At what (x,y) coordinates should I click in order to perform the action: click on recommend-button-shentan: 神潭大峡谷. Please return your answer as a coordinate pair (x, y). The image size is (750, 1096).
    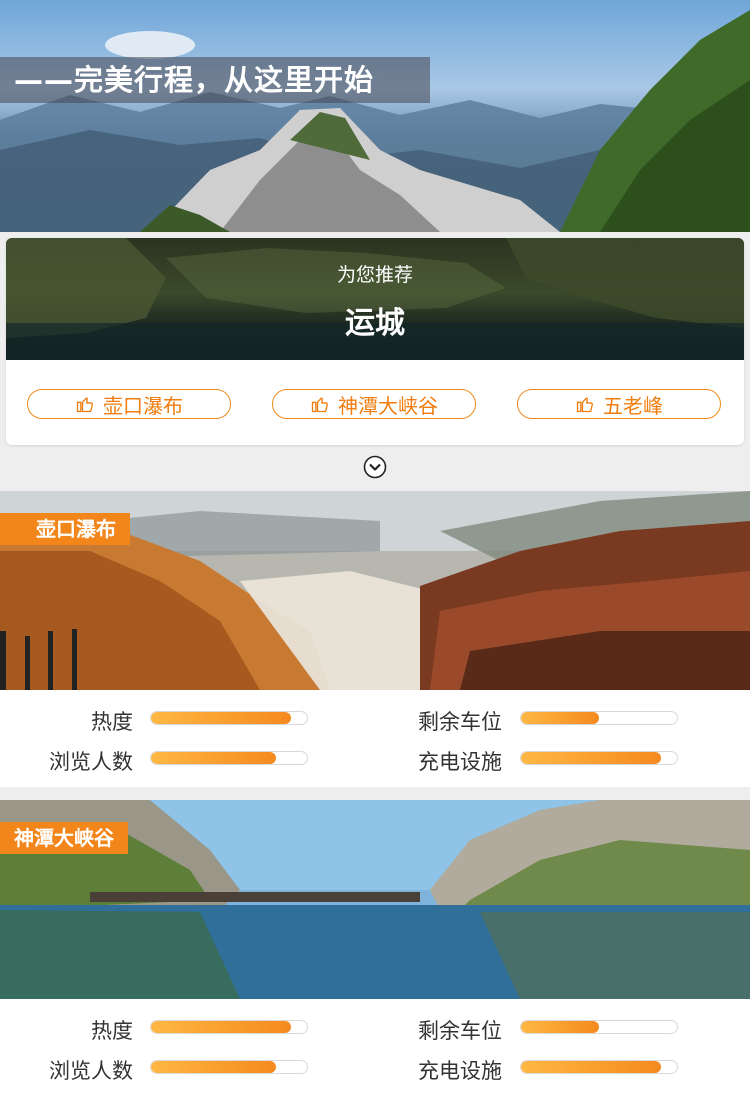
    Looking at the image, I should click on (374, 404).